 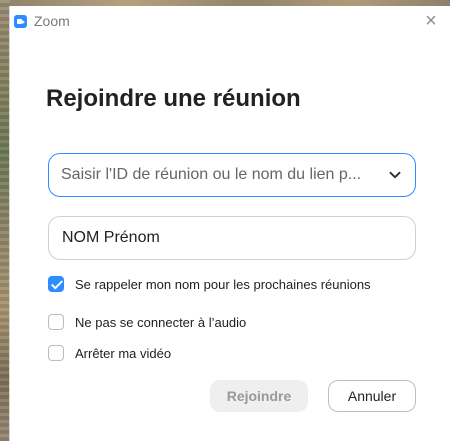 I want to click on meeting-id-field, so click(x=232, y=175).